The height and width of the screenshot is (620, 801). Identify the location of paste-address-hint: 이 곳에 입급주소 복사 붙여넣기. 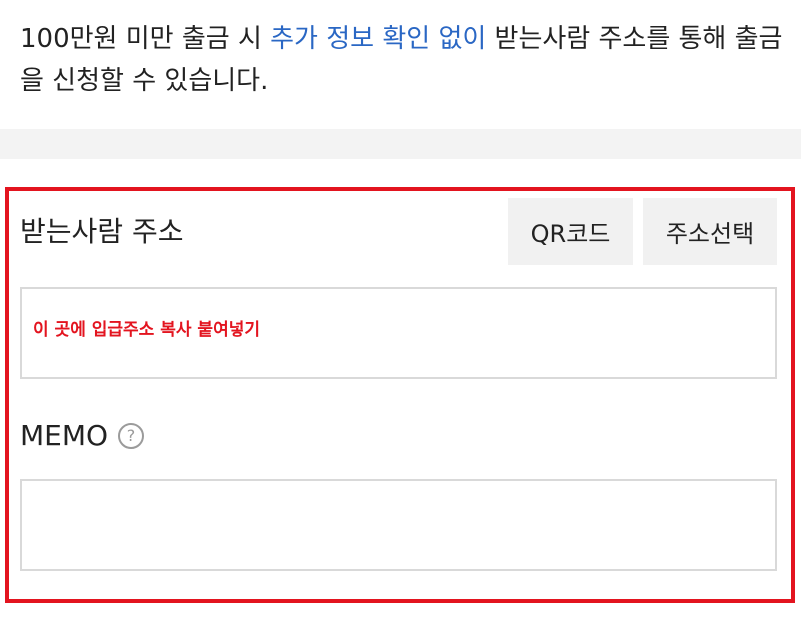
(146, 330).